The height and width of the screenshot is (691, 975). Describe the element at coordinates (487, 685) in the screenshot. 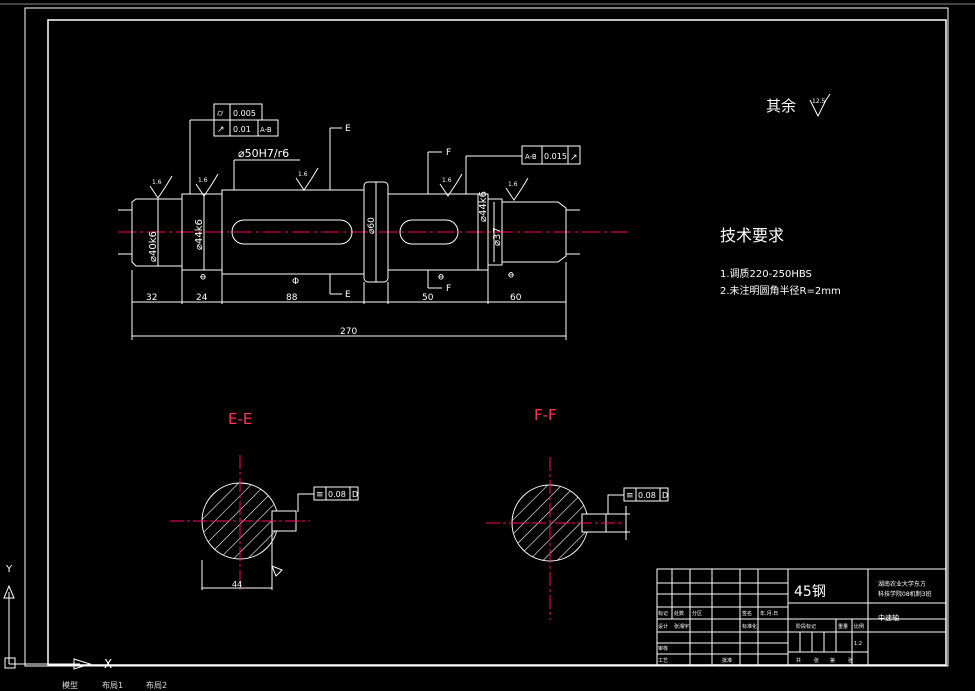

I see `layout-tabs-bar: 模型 布局1 布局2` at that location.